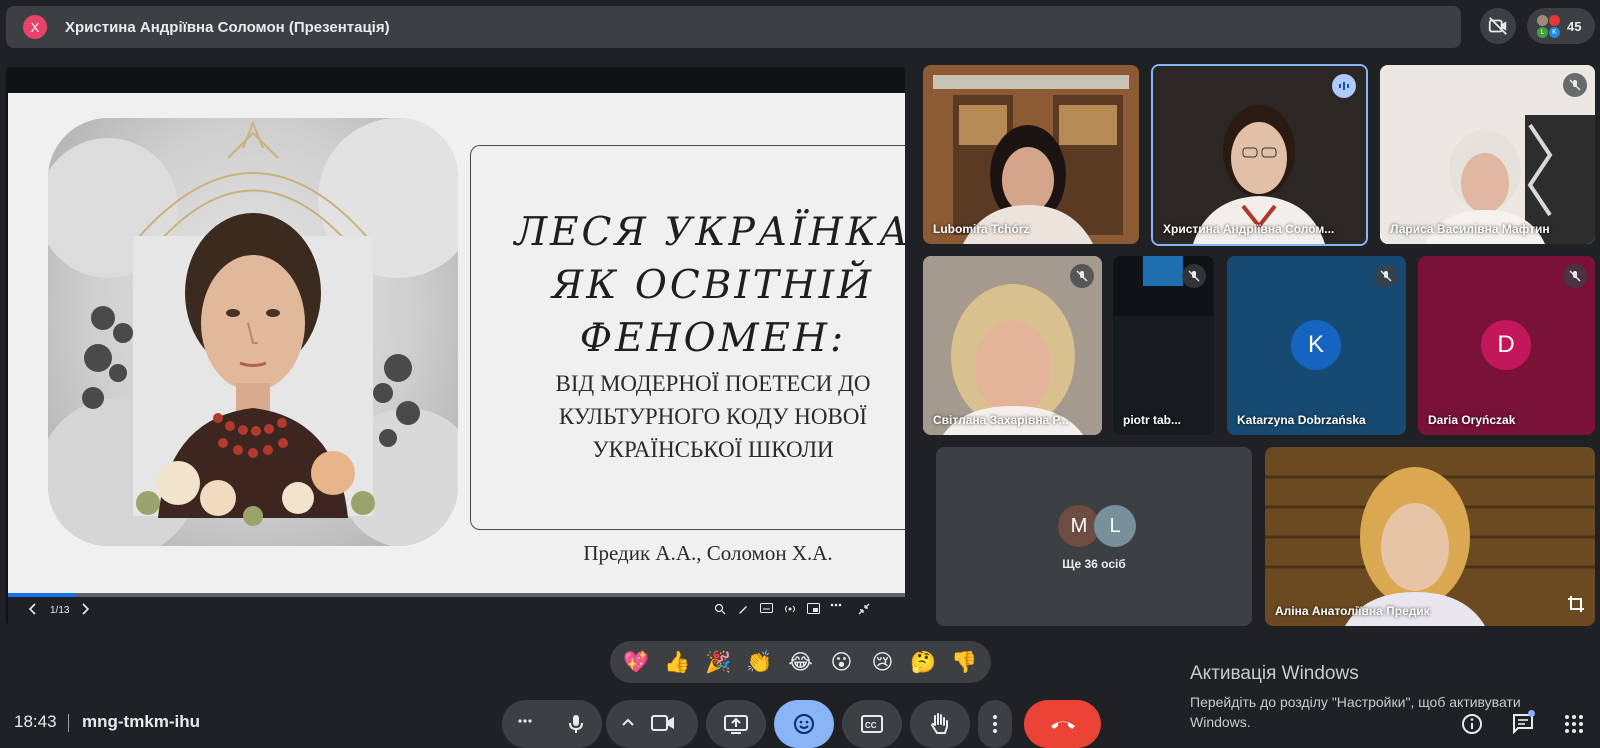  What do you see at coordinates (1550, 26) in the screenshot?
I see `participant-avatars: L K` at bounding box center [1550, 26].